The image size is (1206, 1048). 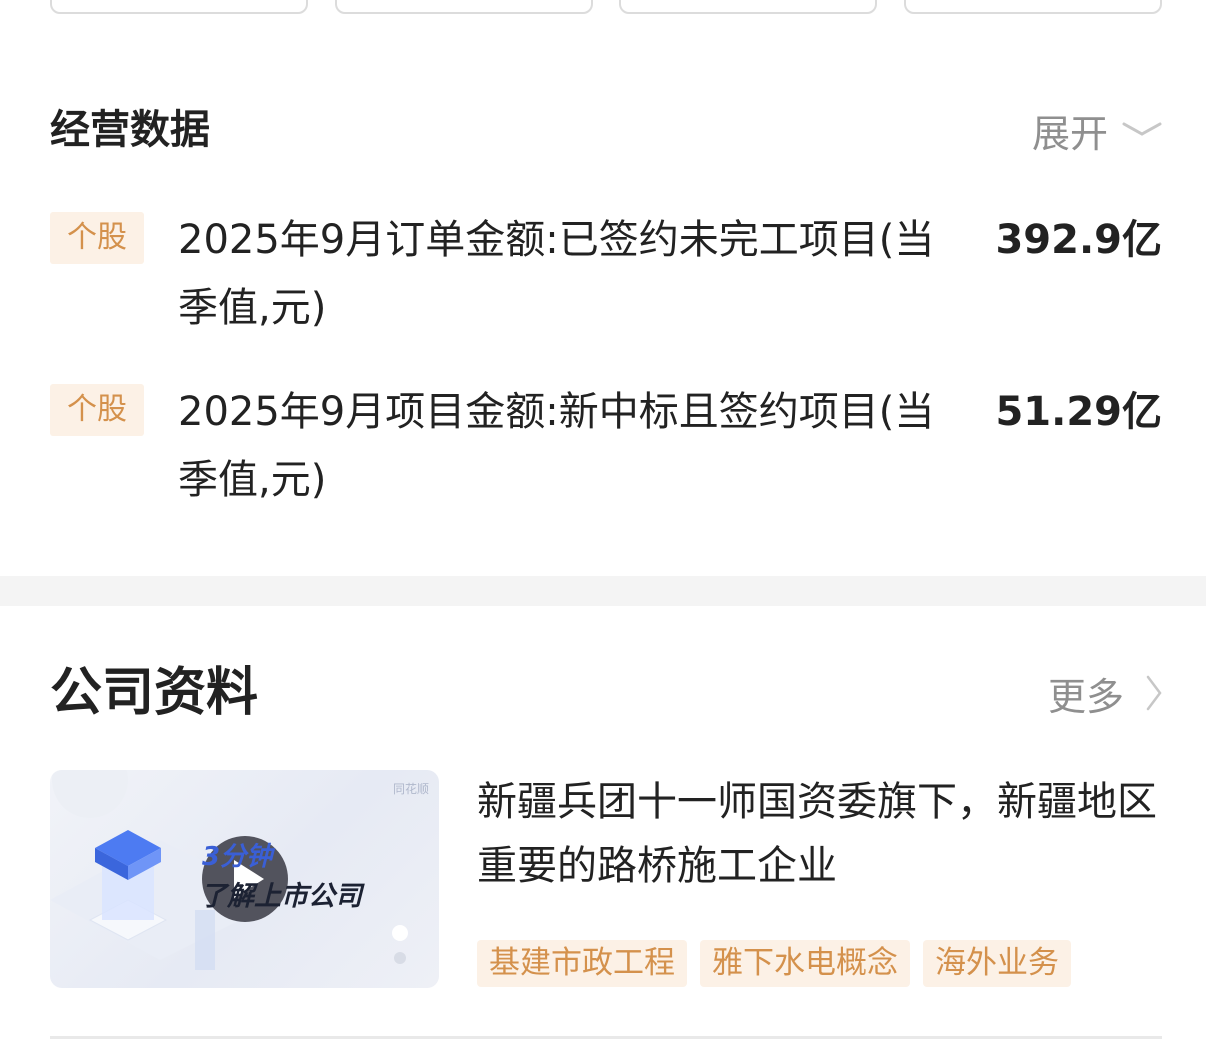 What do you see at coordinates (1154, 693) in the screenshot?
I see `chevron-right-icon` at bounding box center [1154, 693].